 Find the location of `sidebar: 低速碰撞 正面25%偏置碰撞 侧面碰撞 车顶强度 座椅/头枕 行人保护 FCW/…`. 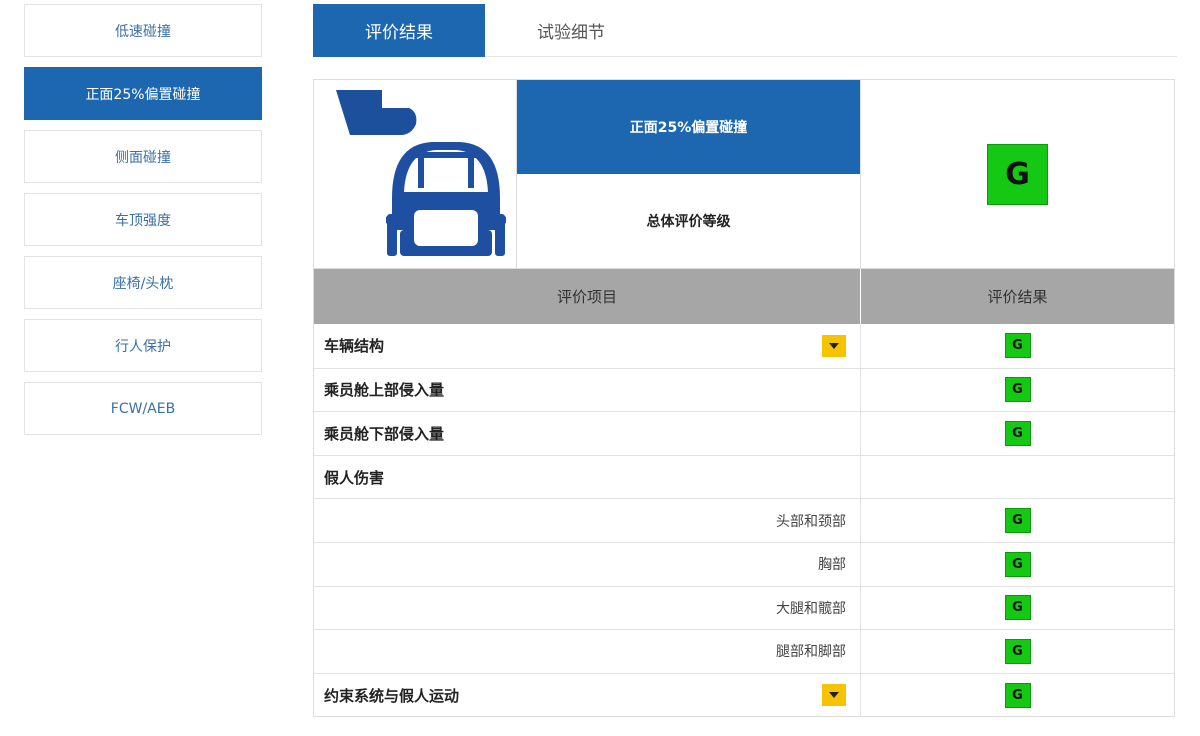

sidebar: 低速碰撞 正面25%偏置碰撞 侧面碰撞 车顶强度 座椅/头枕 行人保护 FCW/… is located at coordinates (143, 224).